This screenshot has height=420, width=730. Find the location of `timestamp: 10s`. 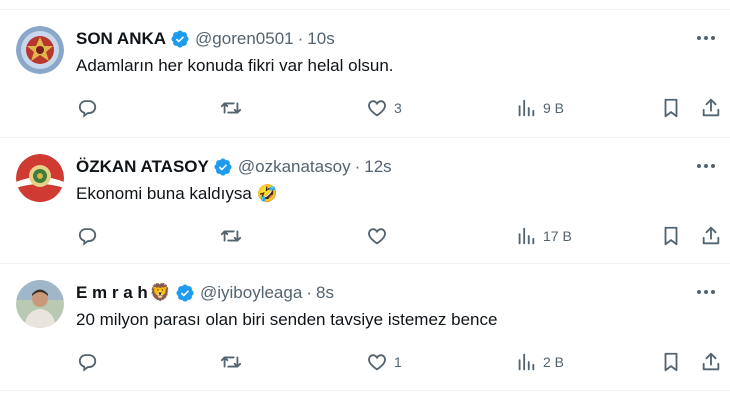

timestamp: 10s is located at coordinates (320, 39).